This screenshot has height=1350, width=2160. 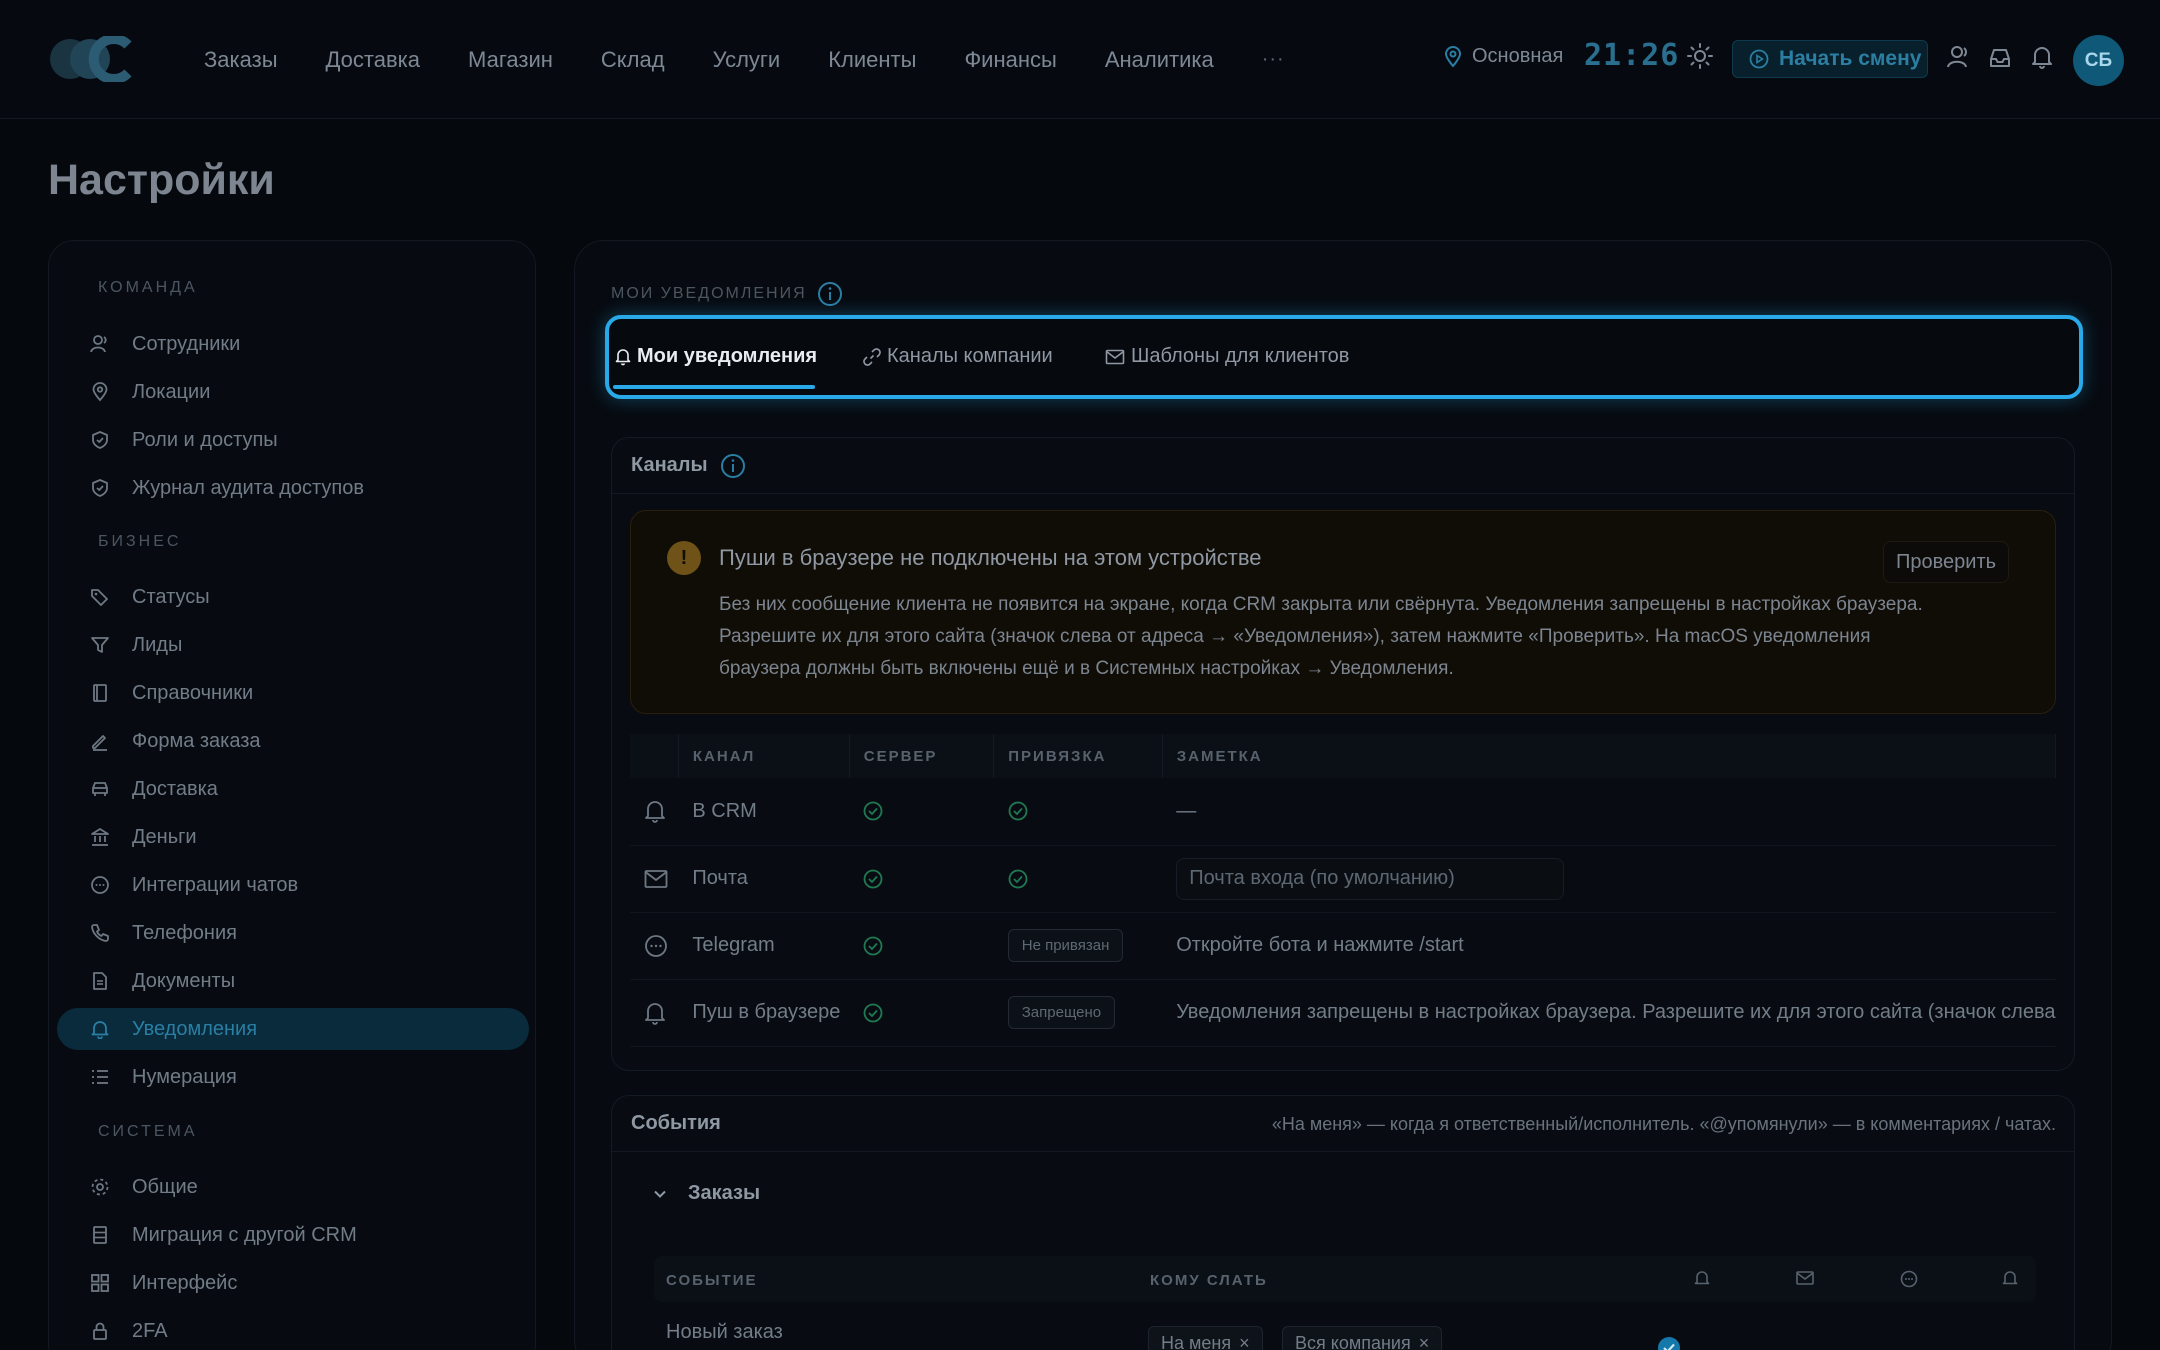 I want to click on sidebar-item-label: Доставка, so click(x=175, y=788).